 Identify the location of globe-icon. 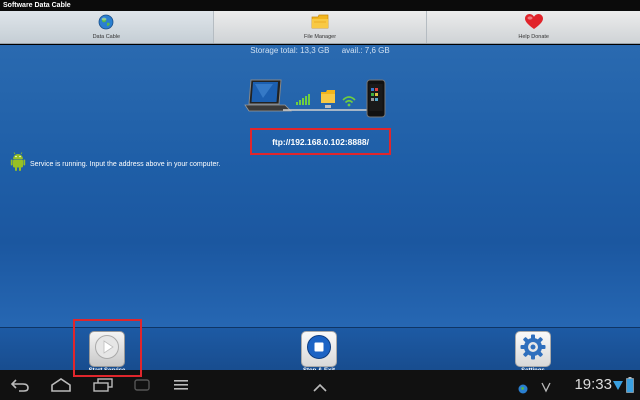
(106, 24).